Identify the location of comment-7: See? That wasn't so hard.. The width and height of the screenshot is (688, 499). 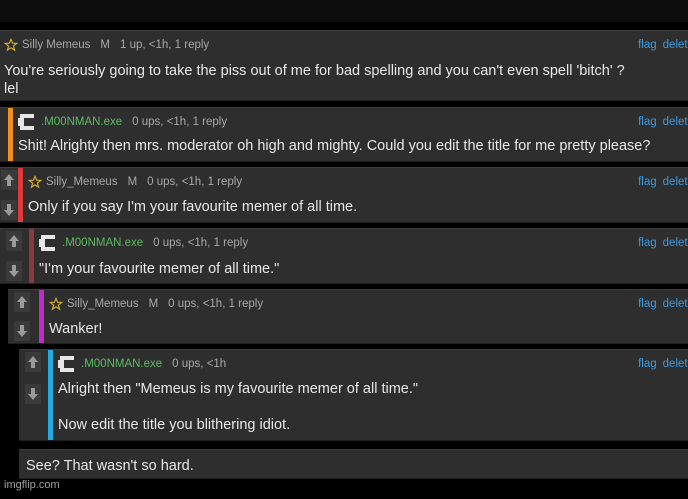
(353, 464).